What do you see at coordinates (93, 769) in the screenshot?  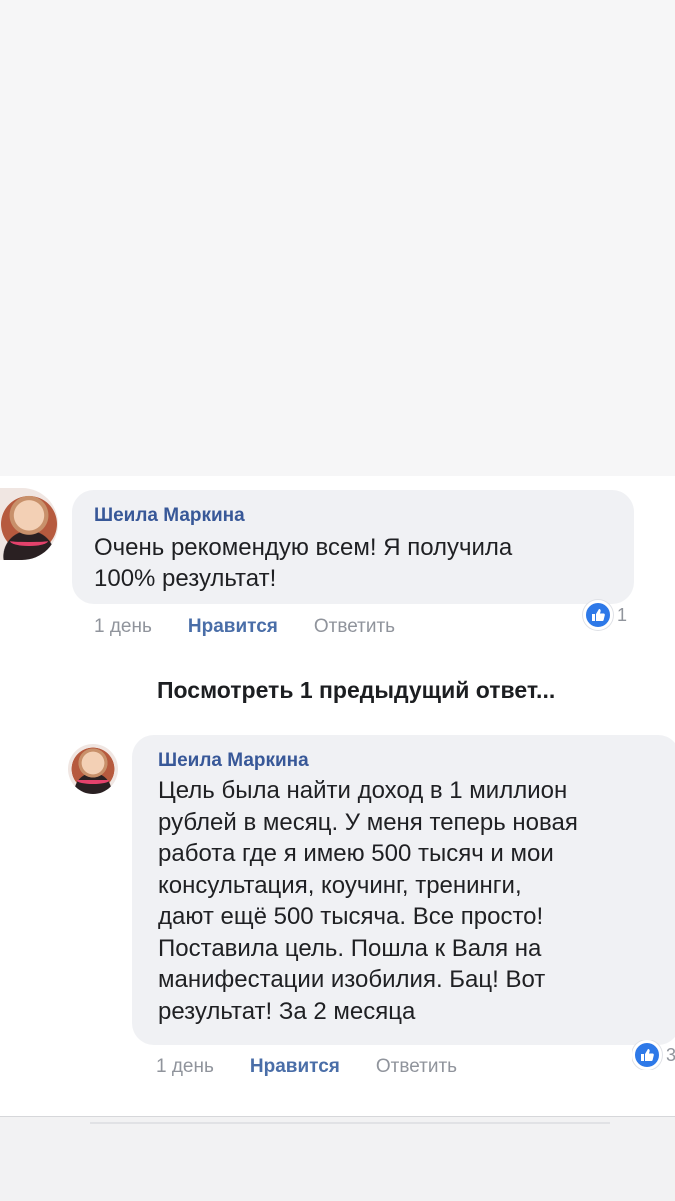 I see `avatar` at bounding box center [93, 769].